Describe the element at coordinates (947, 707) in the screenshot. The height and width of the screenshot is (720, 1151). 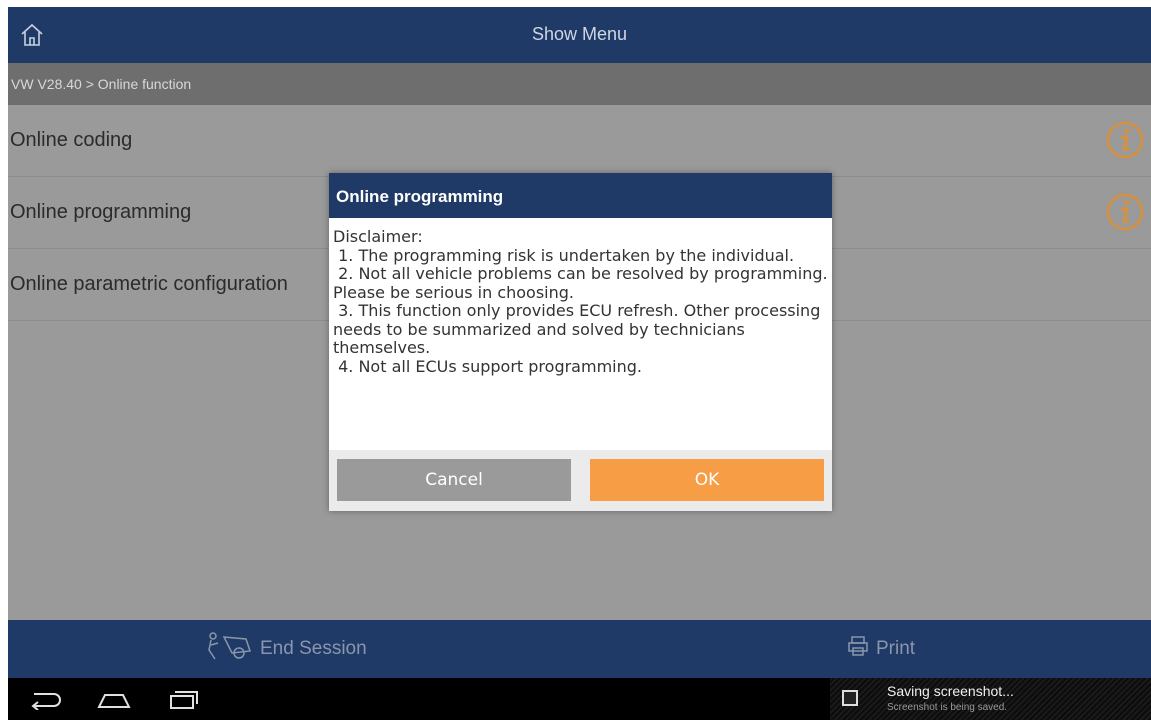
I see `notification-subtitle: Screenshot is being saved.` at that location.